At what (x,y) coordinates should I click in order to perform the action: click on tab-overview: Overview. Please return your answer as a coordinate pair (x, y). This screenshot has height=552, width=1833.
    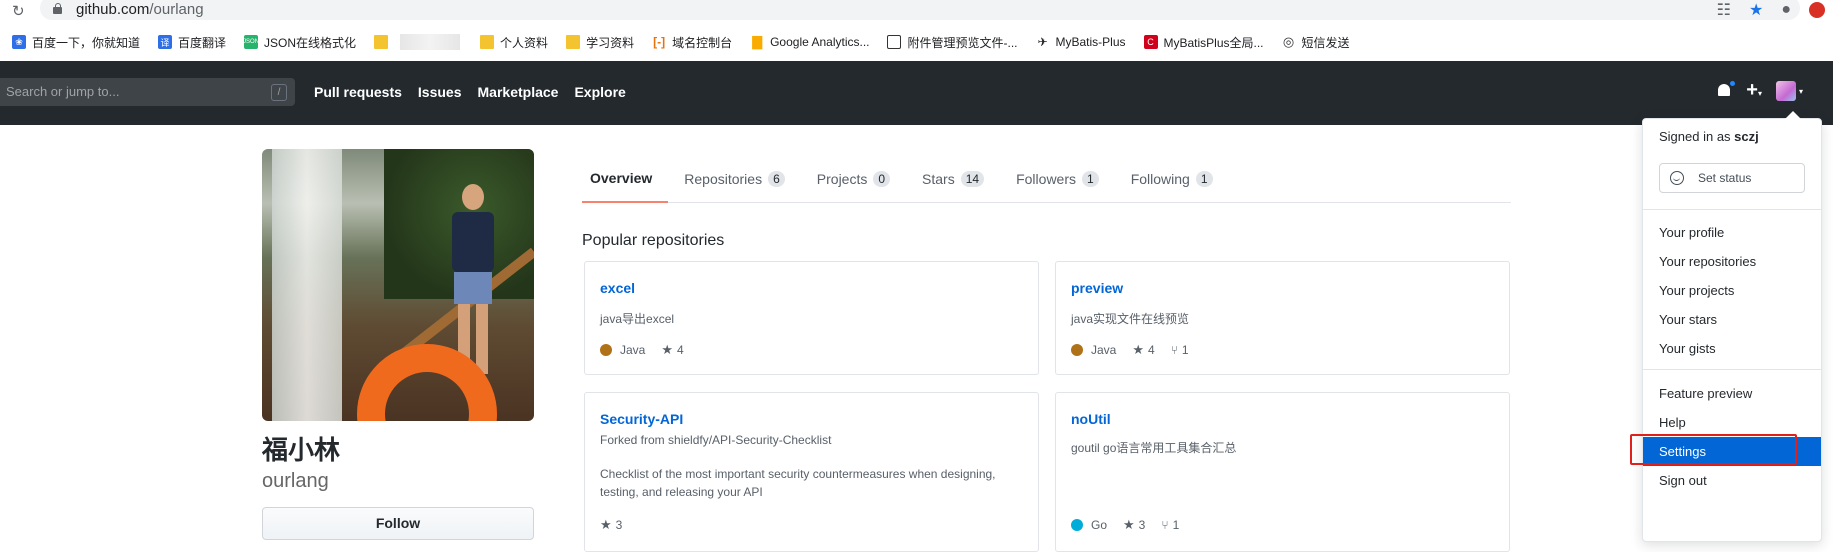
    Looking at the image, I should click on (625, 179).